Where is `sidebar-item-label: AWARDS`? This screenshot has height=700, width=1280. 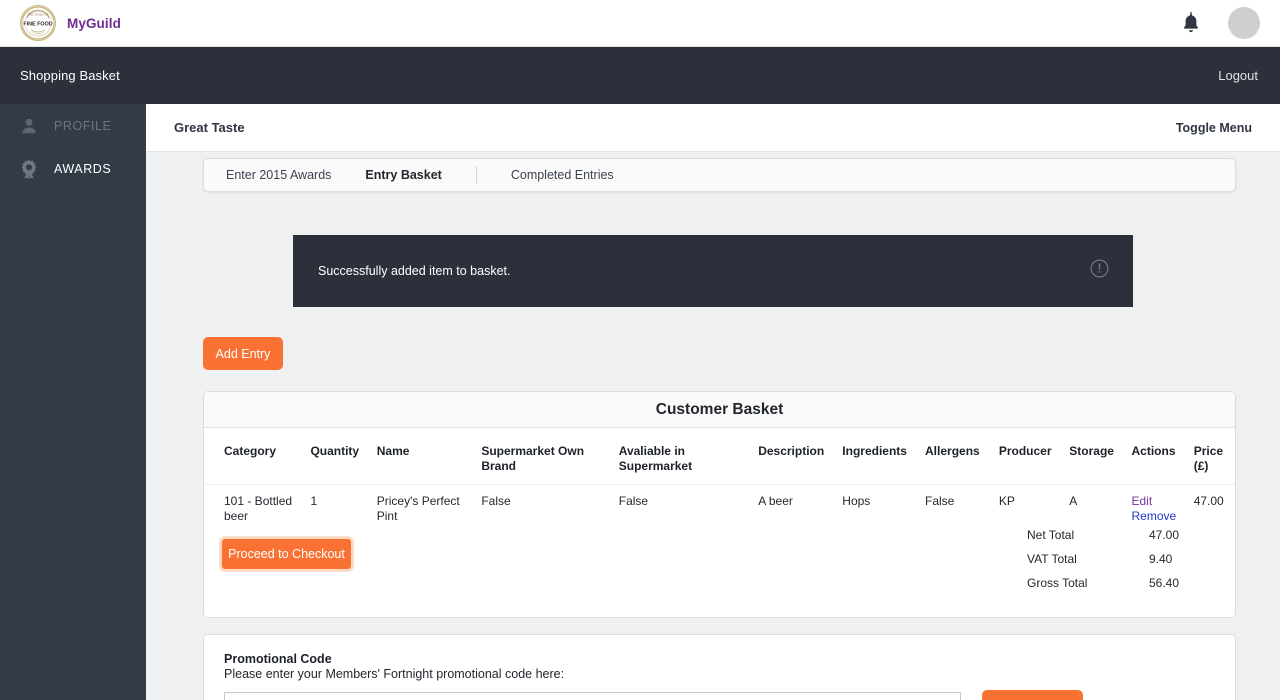
sidebar-item-label: AWARDS is located at coordinates (83, 168).